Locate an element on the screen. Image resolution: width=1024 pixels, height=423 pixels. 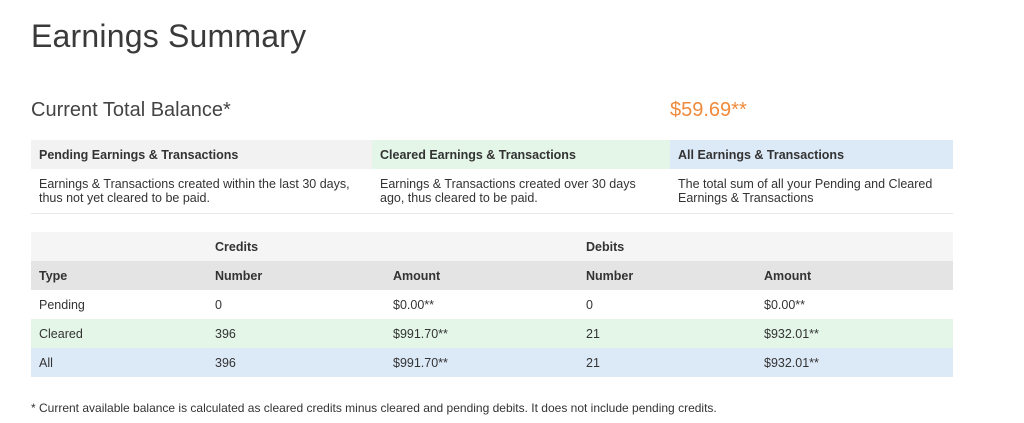
table-row: Cleared 396 $991.70** 21 $932.01** is located at coordinates (492, 333).